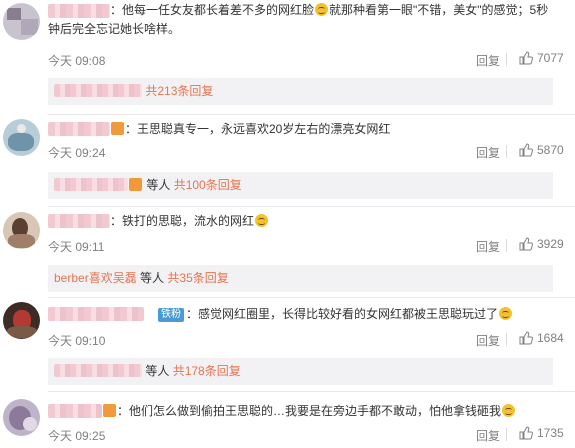  Describe the element at coordinates (335, 314) in the screenshot. I see `comment-text: 铁粉 ：感觉网红圈里，长得比较好看的女网红都被王思聪玩过了` at that location.